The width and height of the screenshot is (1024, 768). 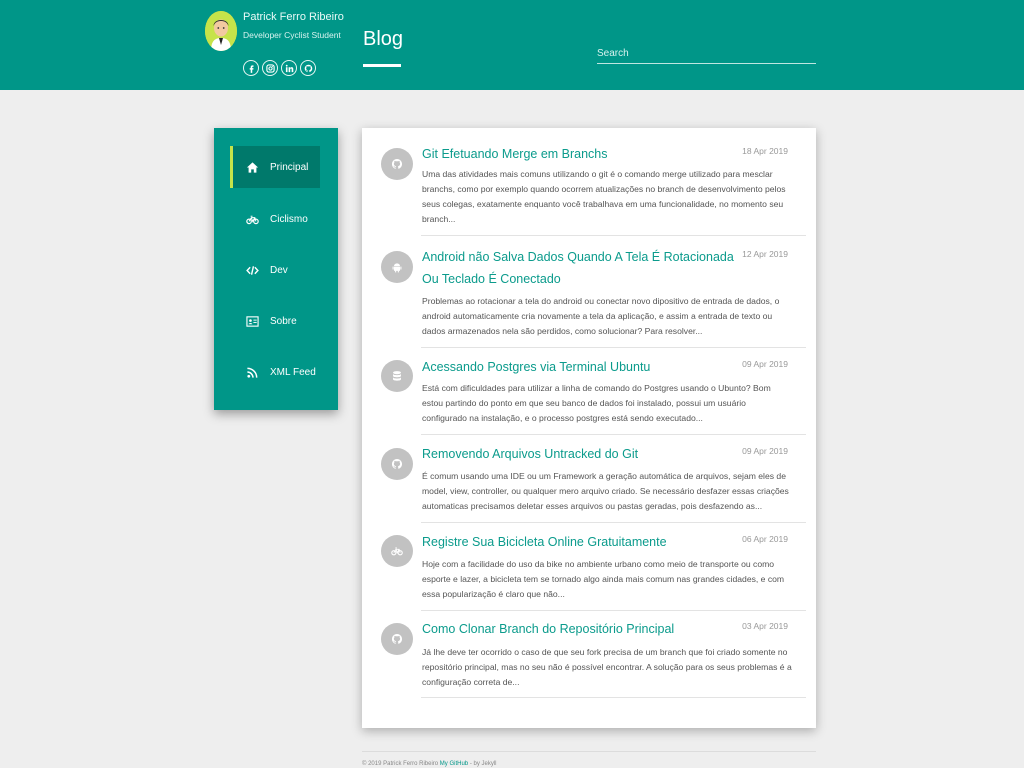 I want to click on sidebar-item-label: XML Feed, so click(x=293, y=372).